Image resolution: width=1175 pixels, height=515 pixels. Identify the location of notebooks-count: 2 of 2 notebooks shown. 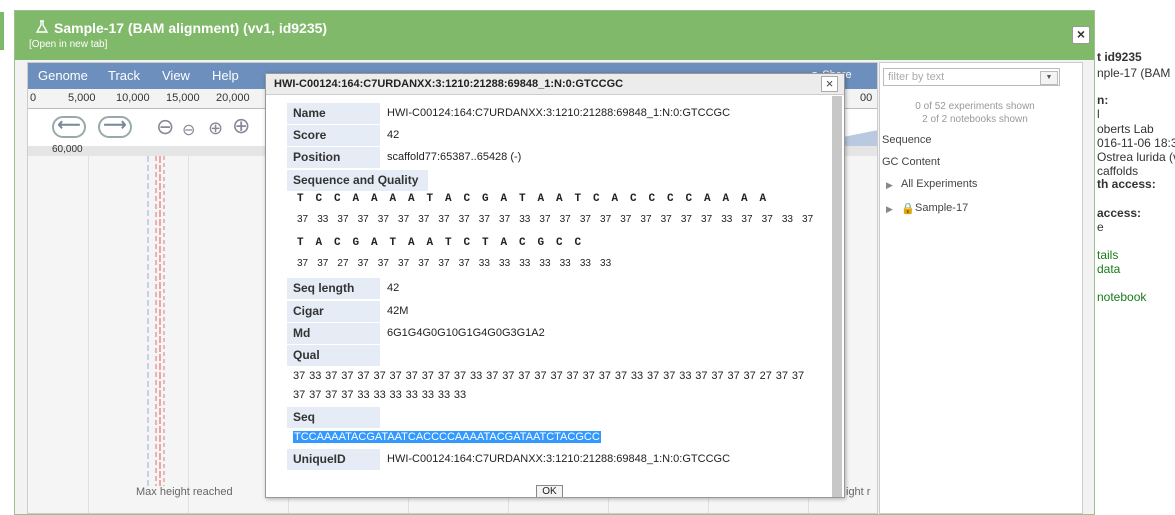
(975, 119).